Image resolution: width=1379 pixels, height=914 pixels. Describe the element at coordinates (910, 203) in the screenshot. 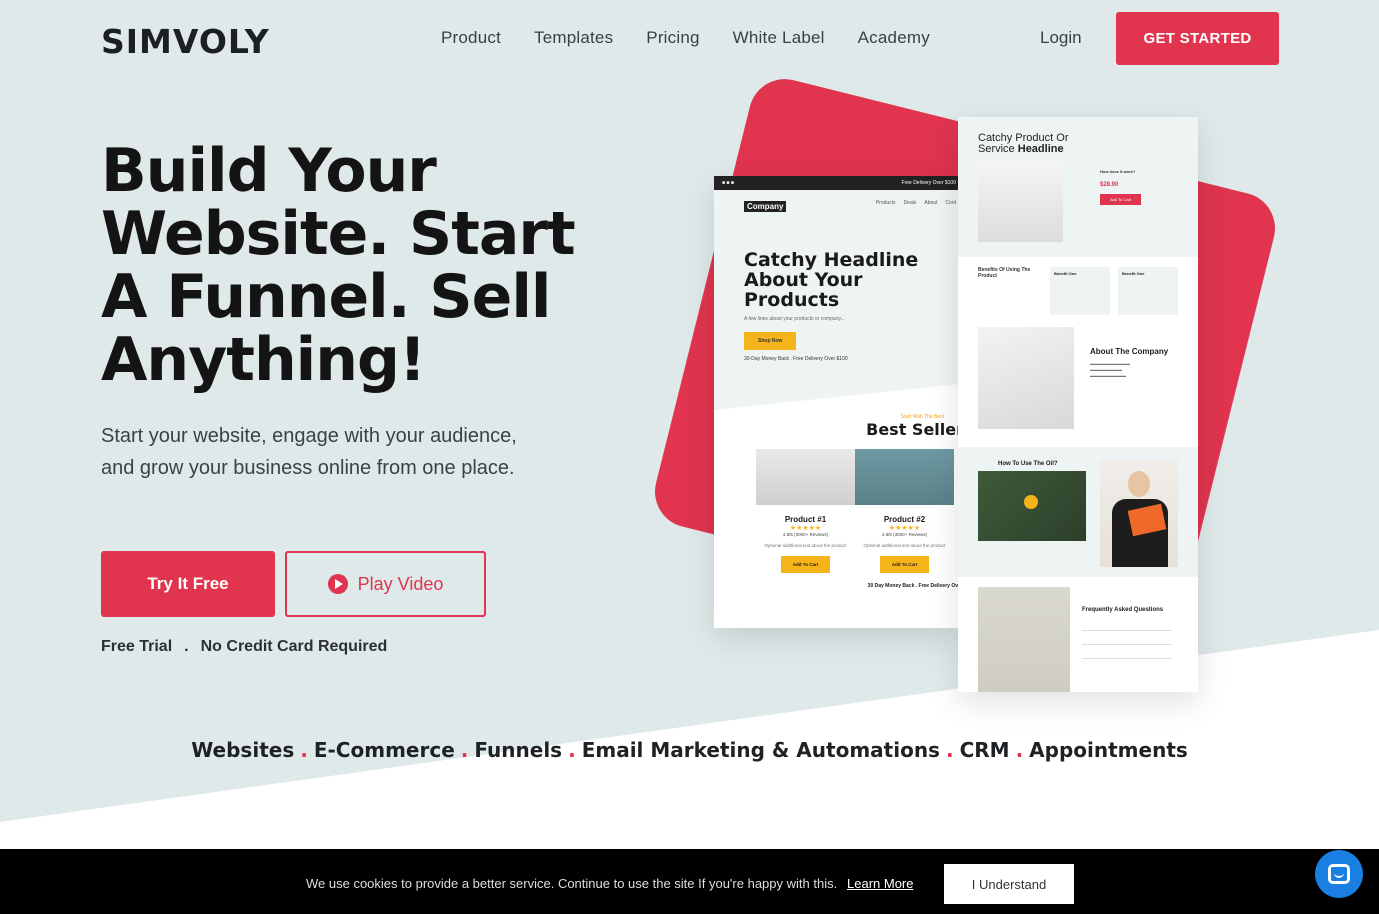

I see `preview-nav-item: Deals` at that location.